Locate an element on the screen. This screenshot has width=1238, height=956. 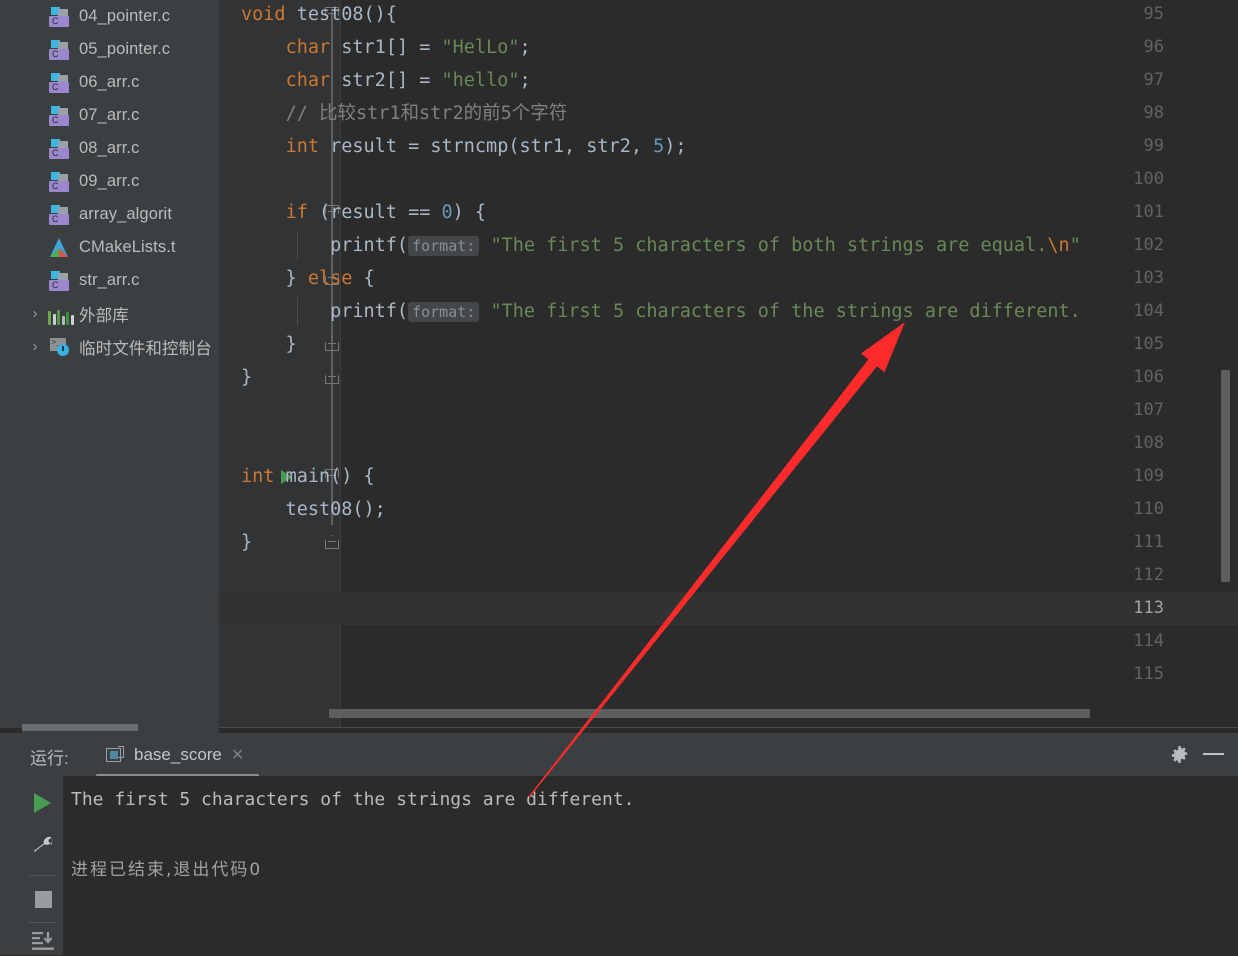
code-token: result = strncmp(str1, str2, is located at coordinates (492, 146).